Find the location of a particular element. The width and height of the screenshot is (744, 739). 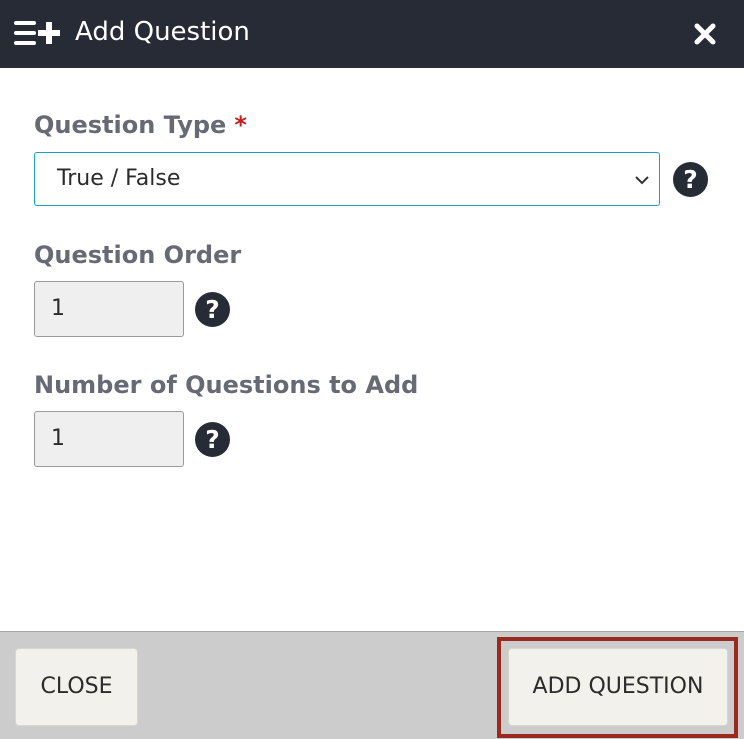

number-to-add-label: Number of Questions to Add is located at coordinates (226, 385).